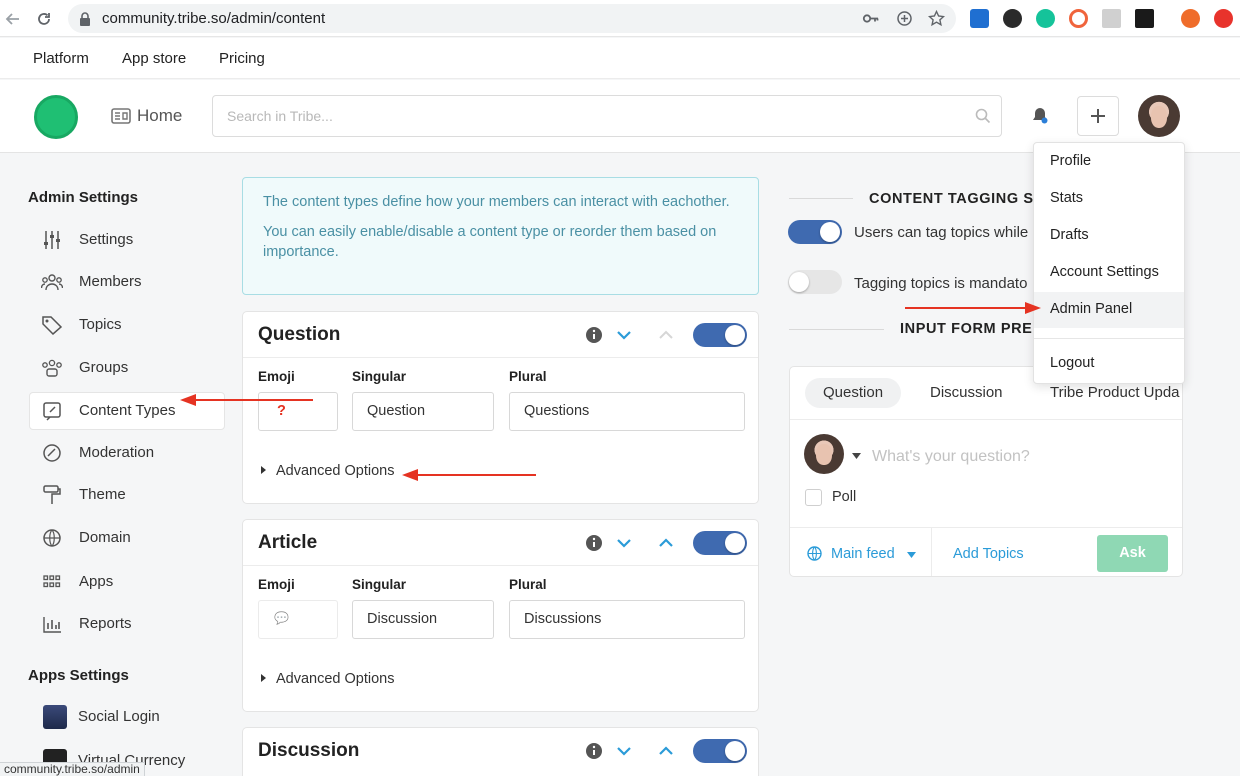 Image resolution: width=1240 pixels, height=776 pixels. I want to click on home-link: Home, so click(159, 116).